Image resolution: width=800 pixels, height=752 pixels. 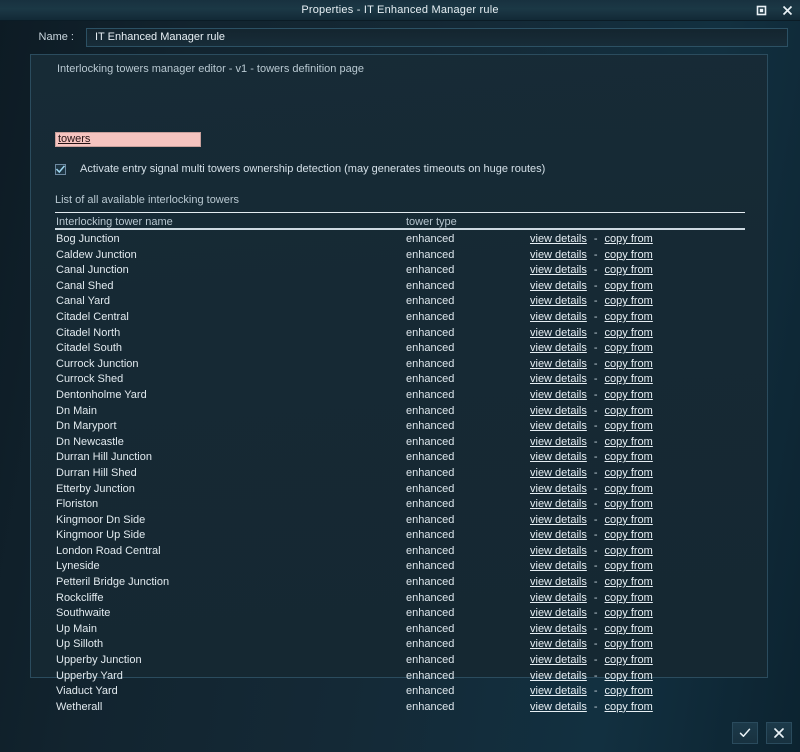 What do you see at coordinates (83, 301) in the screenshot?
I see `tower-name-cell: Canal Yard` at bounding box center [83, 301].